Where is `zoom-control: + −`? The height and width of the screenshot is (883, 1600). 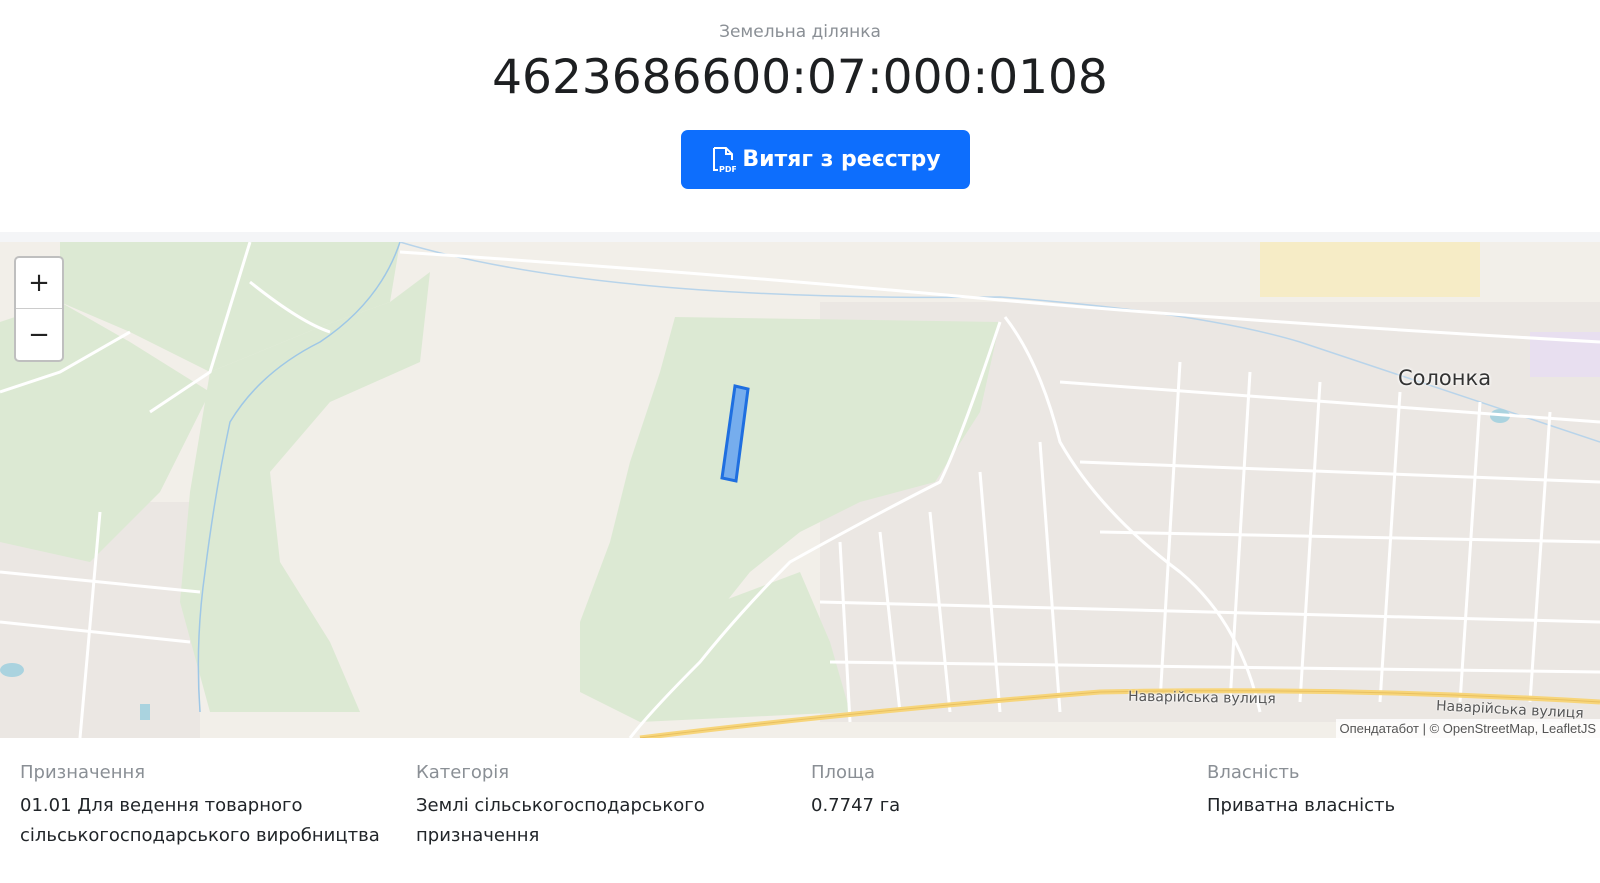 zoom-control: + − is located at coordinates (39, 309).